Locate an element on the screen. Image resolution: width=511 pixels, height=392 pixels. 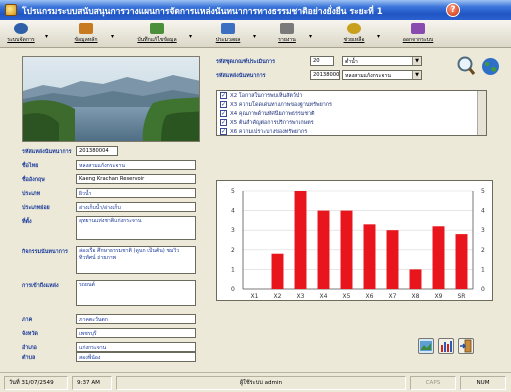
x-tick-label: X4 is located at coordinates (324, 296).